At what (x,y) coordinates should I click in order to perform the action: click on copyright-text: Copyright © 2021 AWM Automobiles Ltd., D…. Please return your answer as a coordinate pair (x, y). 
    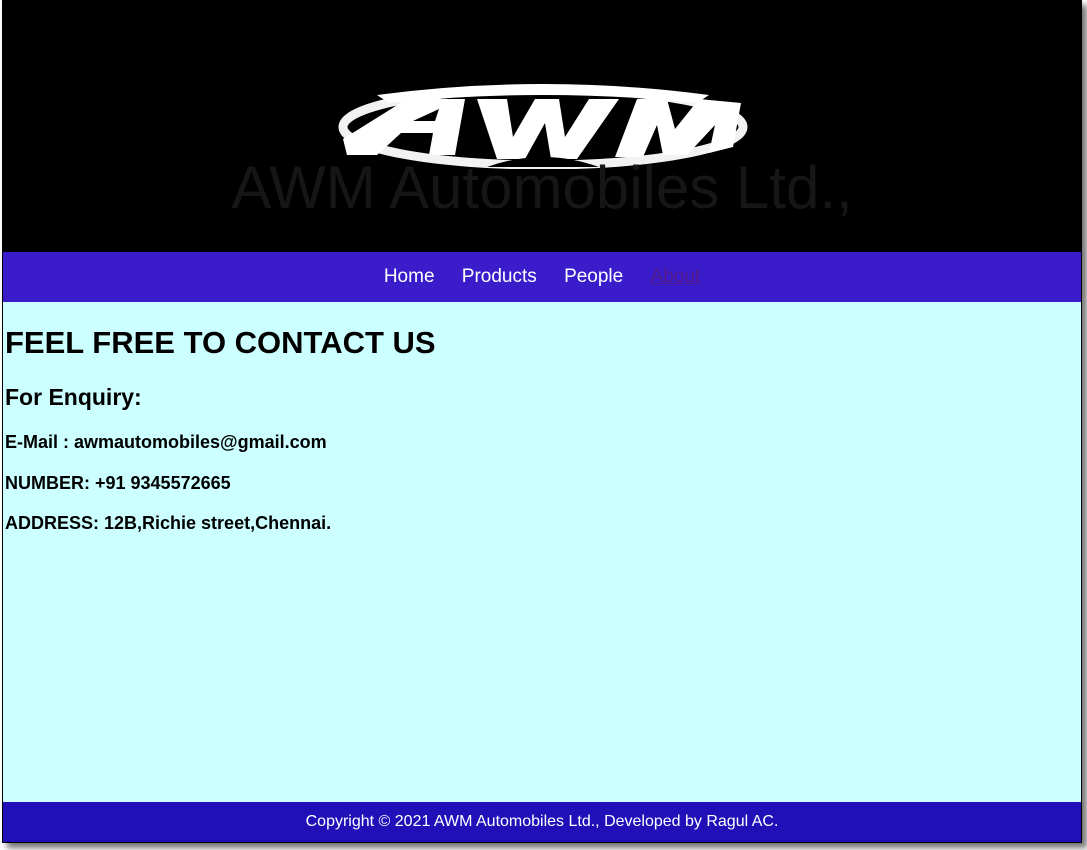
    Looking at the image, I should click on (542, 821).